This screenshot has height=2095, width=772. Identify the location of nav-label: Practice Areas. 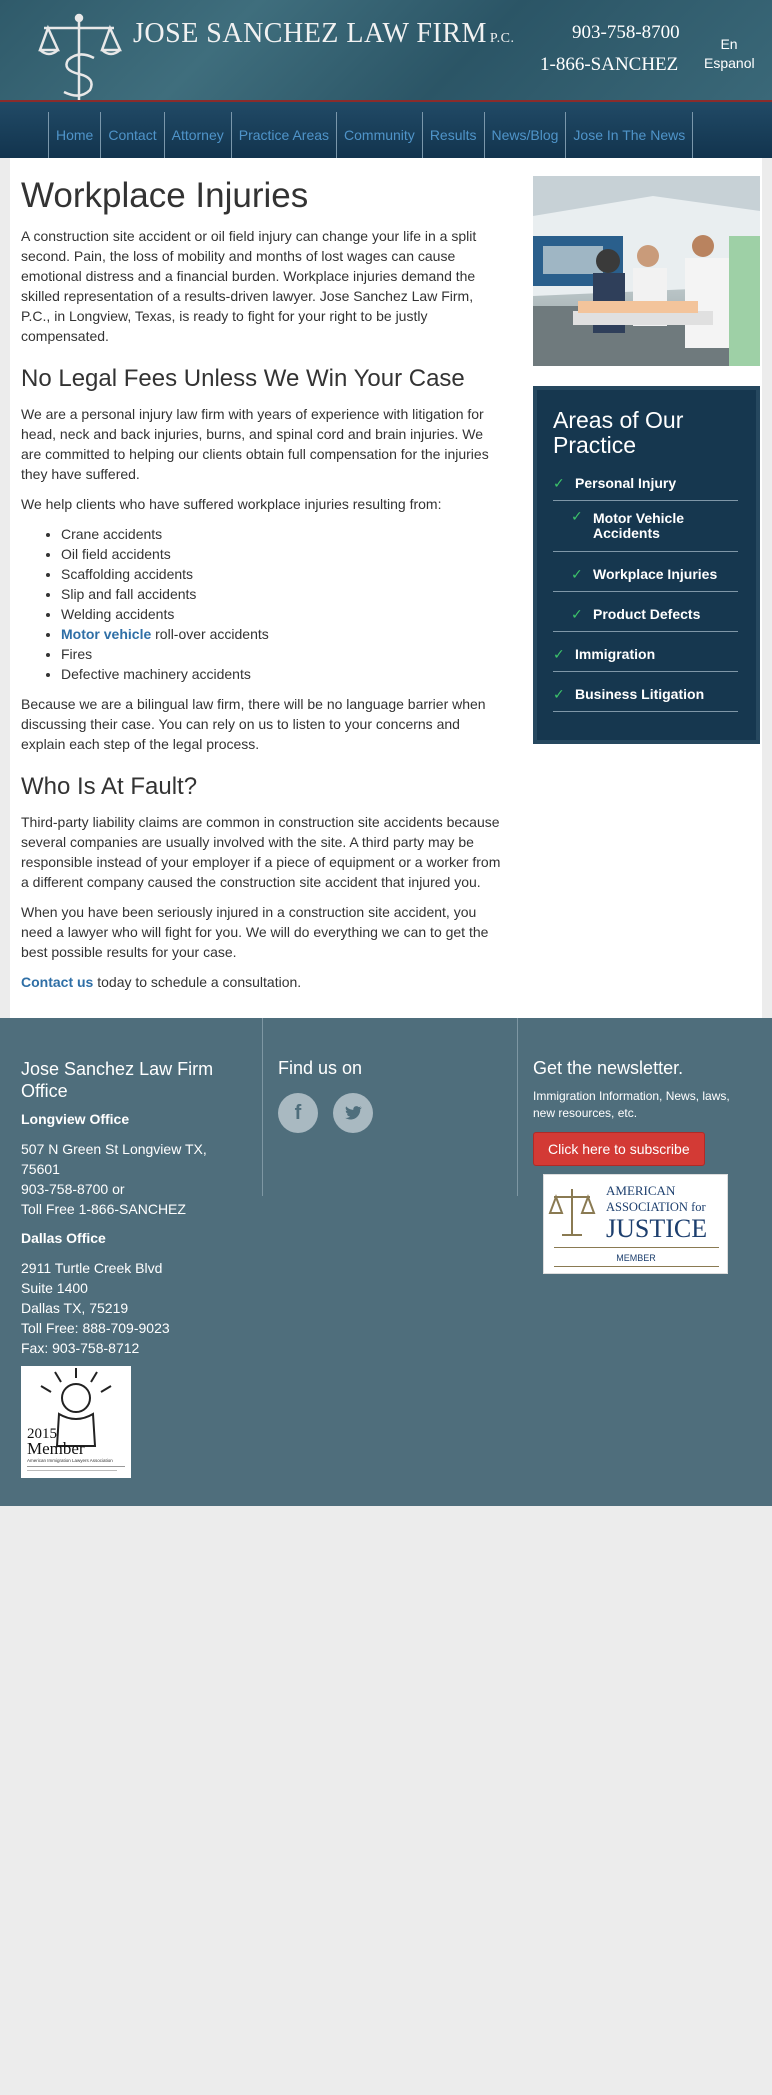
(284, 135).